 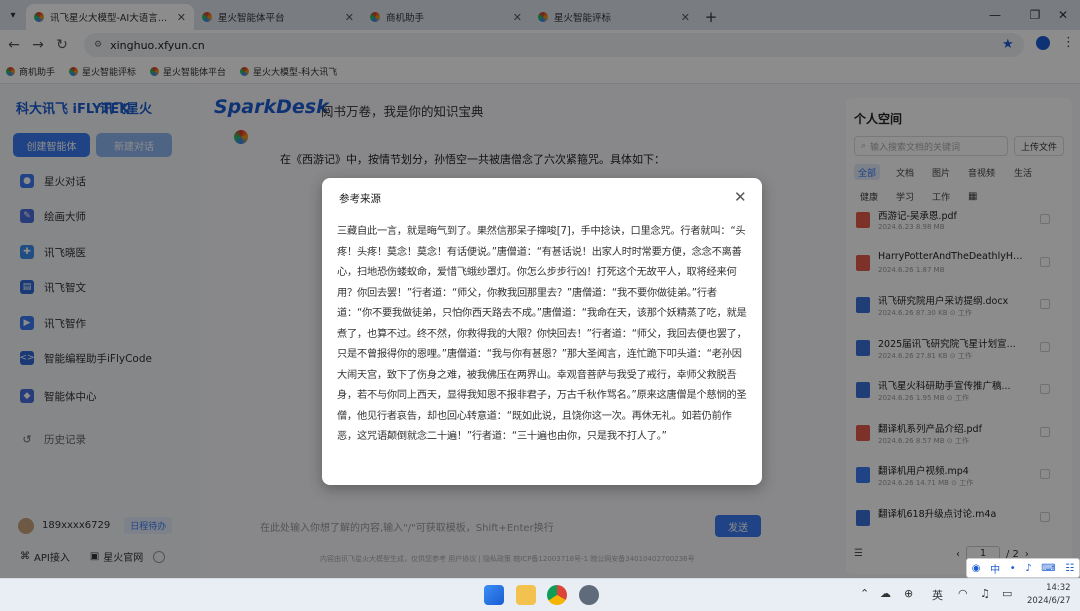 What do you see at coordinates (557, 595) in the screenshot?
I see `chrome-icon` at bounding box center [557, 595].